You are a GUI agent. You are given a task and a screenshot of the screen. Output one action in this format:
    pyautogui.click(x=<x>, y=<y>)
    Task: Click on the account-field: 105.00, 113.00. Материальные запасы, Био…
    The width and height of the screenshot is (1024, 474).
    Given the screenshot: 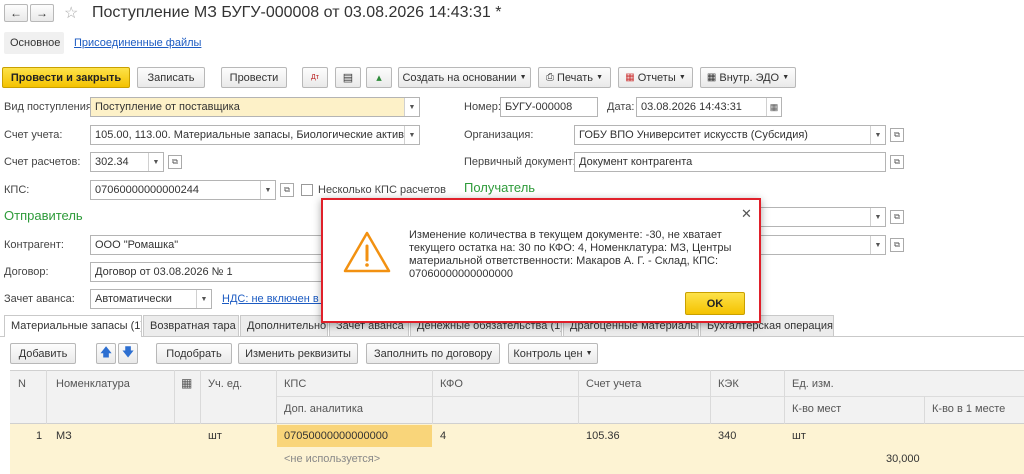 What is the action you would take?
    pyautogui.click(x=255, y=135)
    